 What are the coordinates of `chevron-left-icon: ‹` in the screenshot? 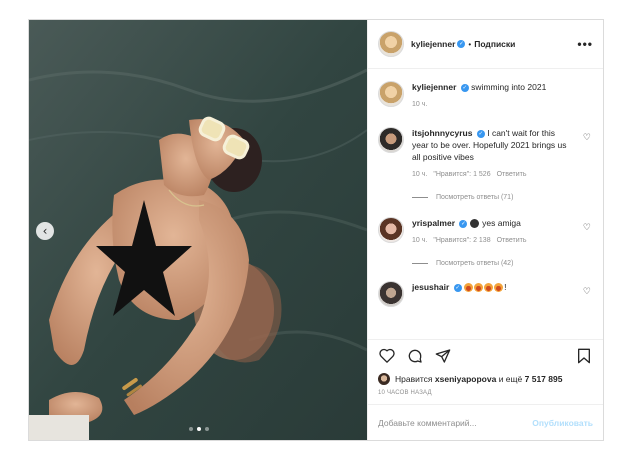 It's located at (45, 231).